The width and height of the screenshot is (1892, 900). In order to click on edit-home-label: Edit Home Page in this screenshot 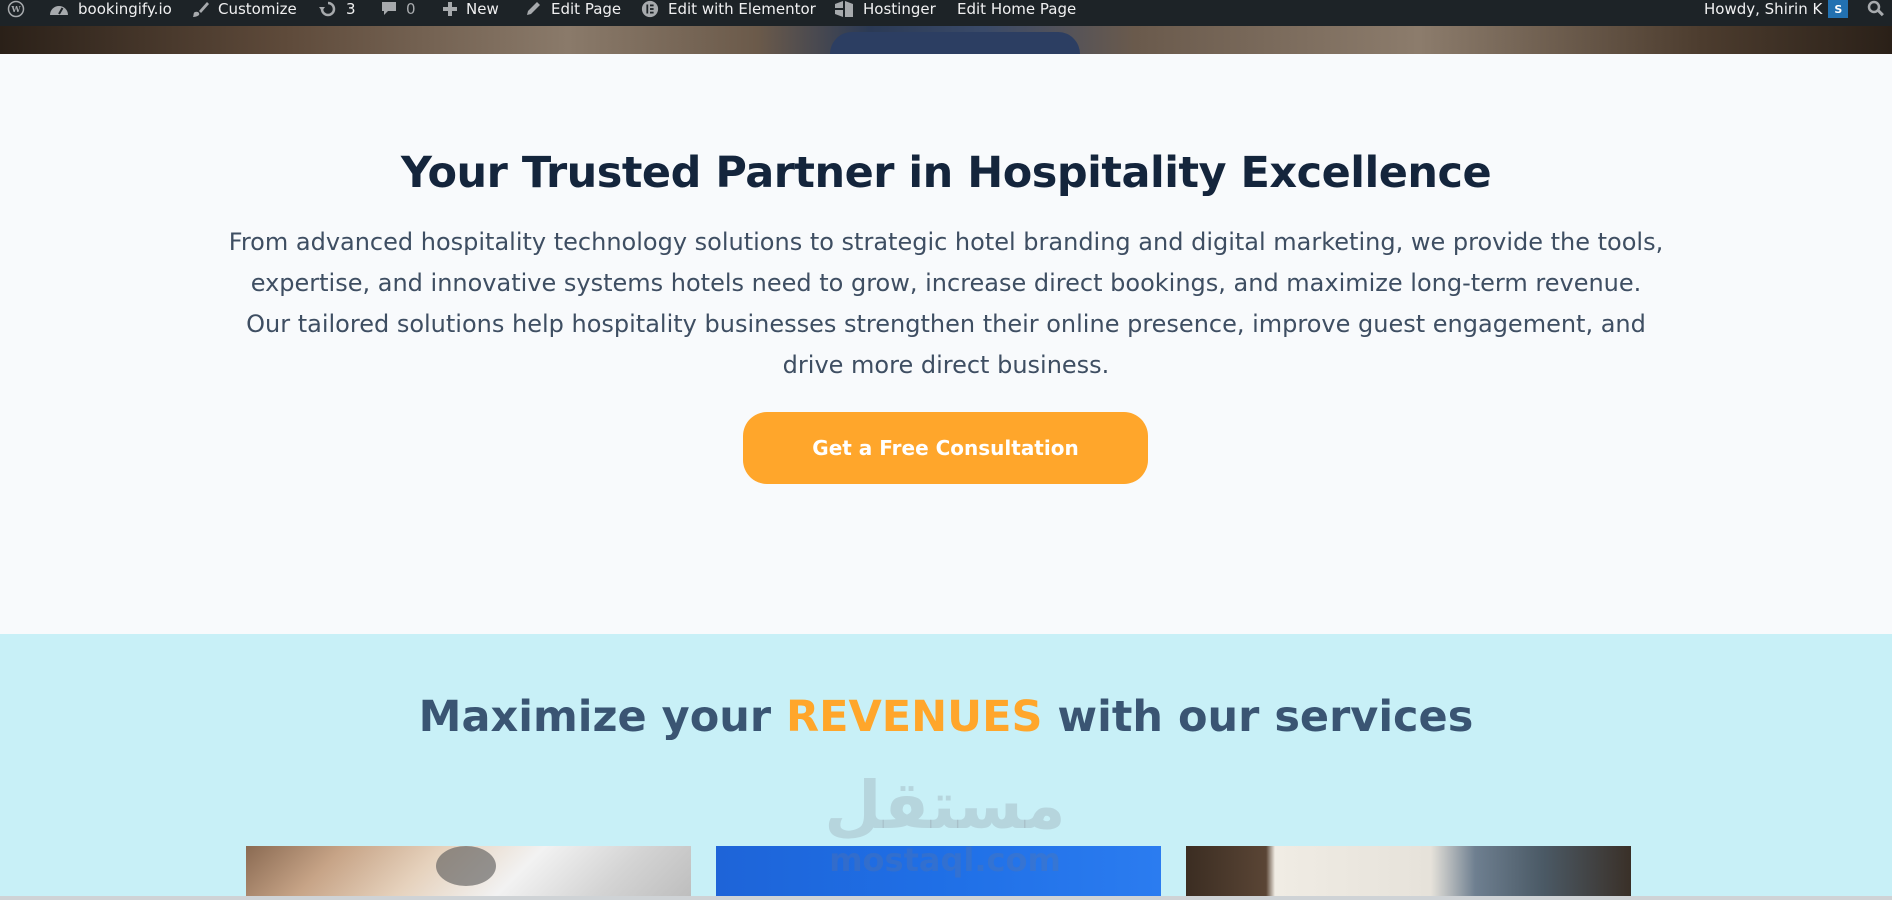, I will do `click(1017, 9)`.